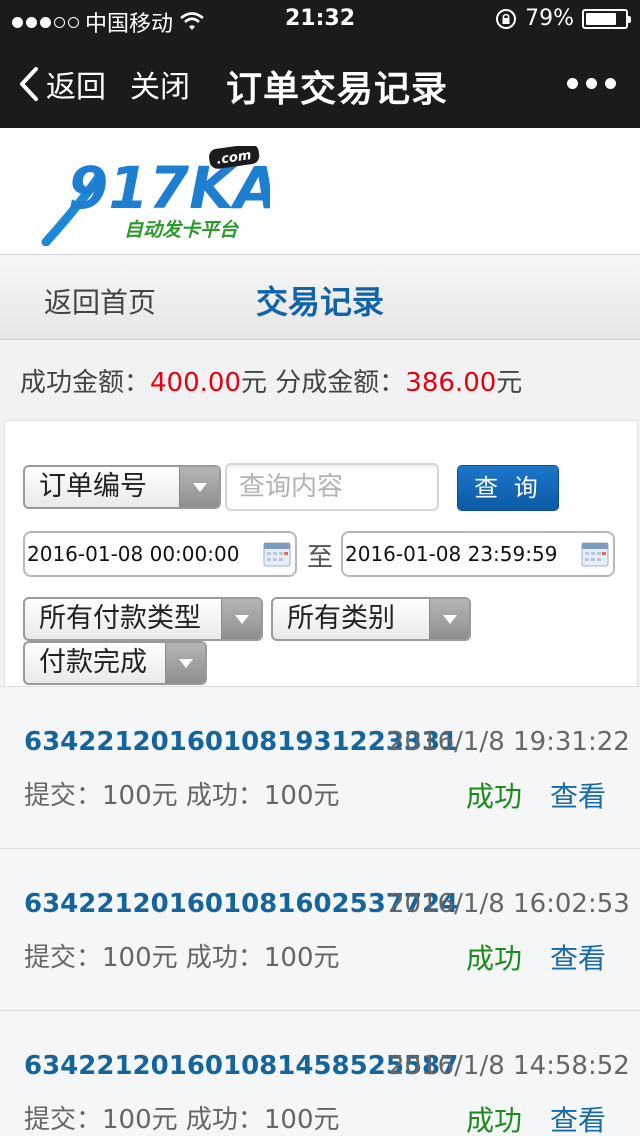 The image size is (640, 1136). I want to click on pay-status-select-value: 付款完成, so click(93, 662).